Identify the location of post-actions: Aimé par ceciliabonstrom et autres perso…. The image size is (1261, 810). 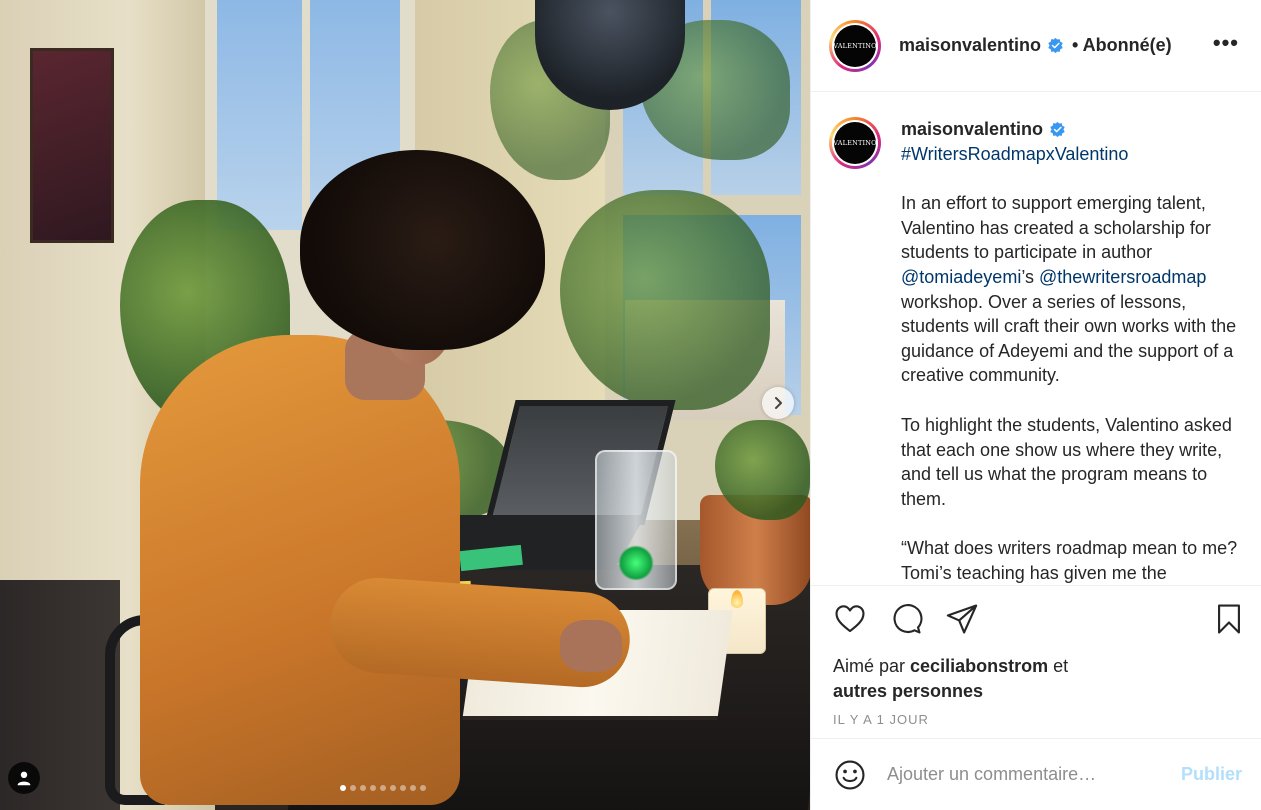
(1036, 661).